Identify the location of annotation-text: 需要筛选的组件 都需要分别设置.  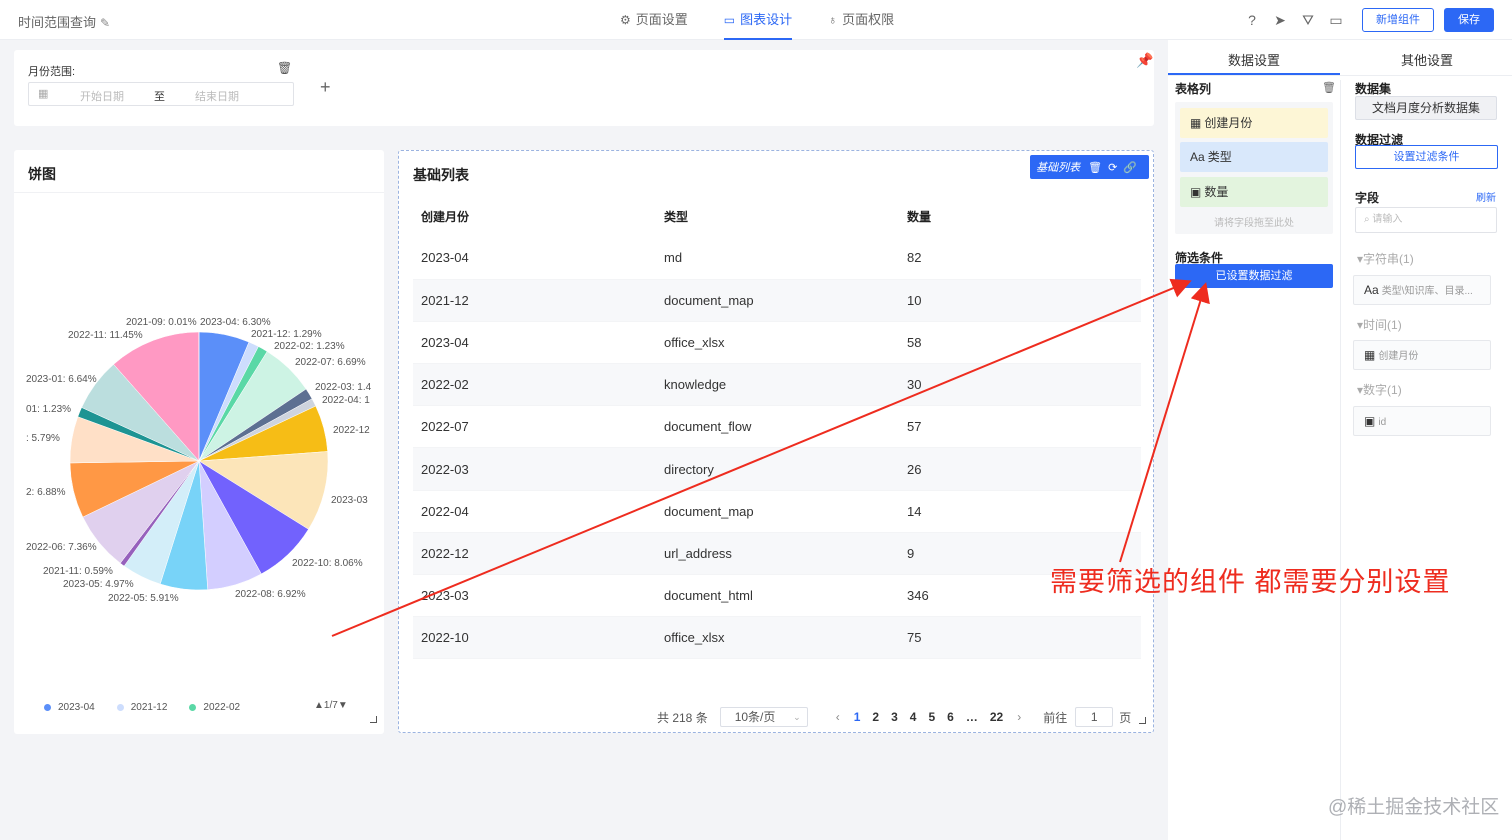
(1250, 582).